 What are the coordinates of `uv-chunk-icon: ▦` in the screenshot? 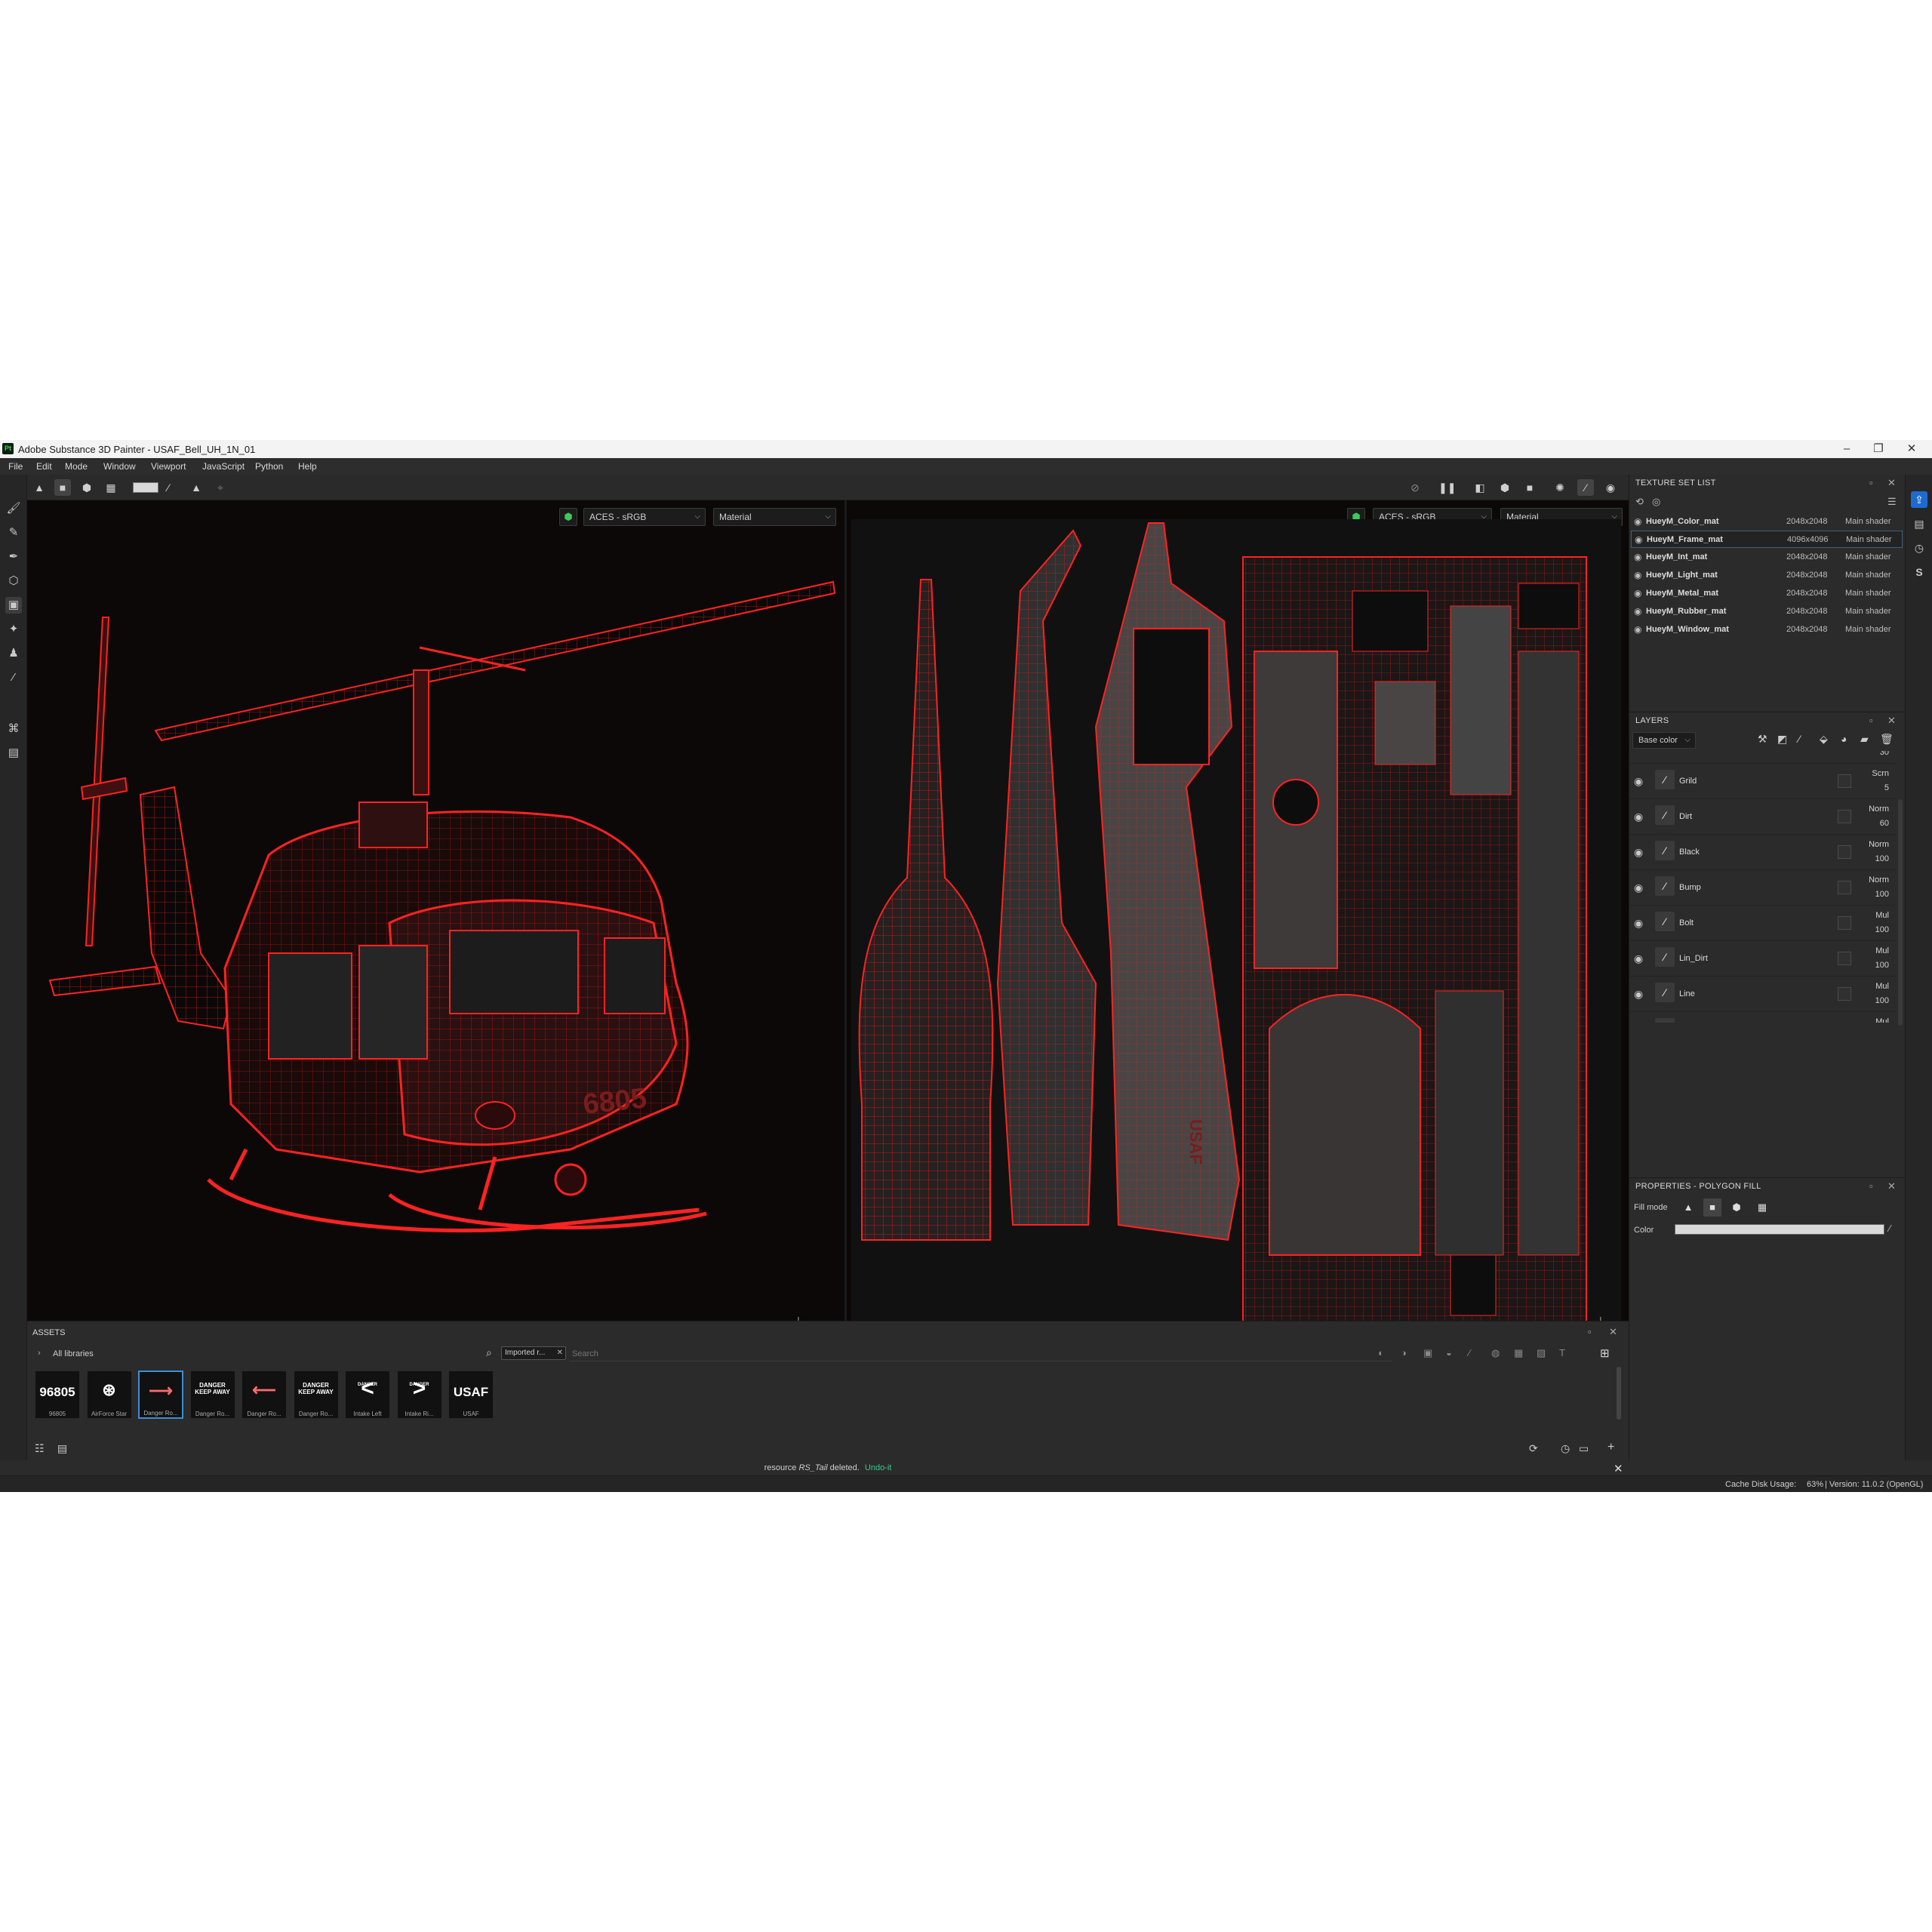 It's located at (111, 487).